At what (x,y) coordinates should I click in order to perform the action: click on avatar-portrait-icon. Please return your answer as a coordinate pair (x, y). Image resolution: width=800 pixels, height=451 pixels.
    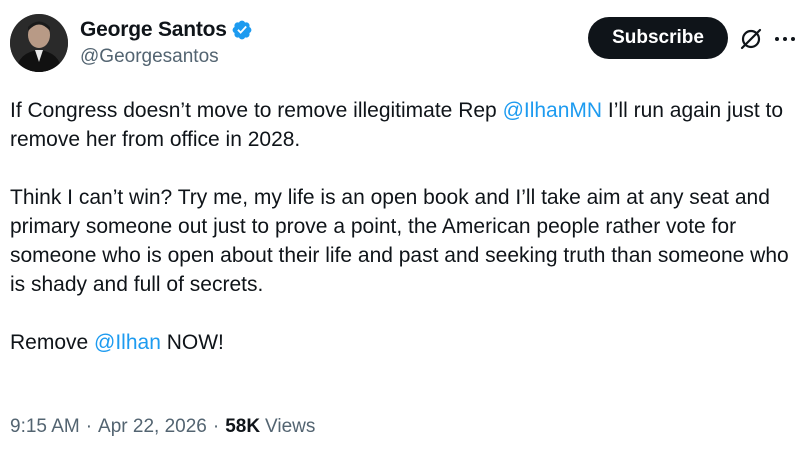
    Looking at the image, I should click on (39, 43).